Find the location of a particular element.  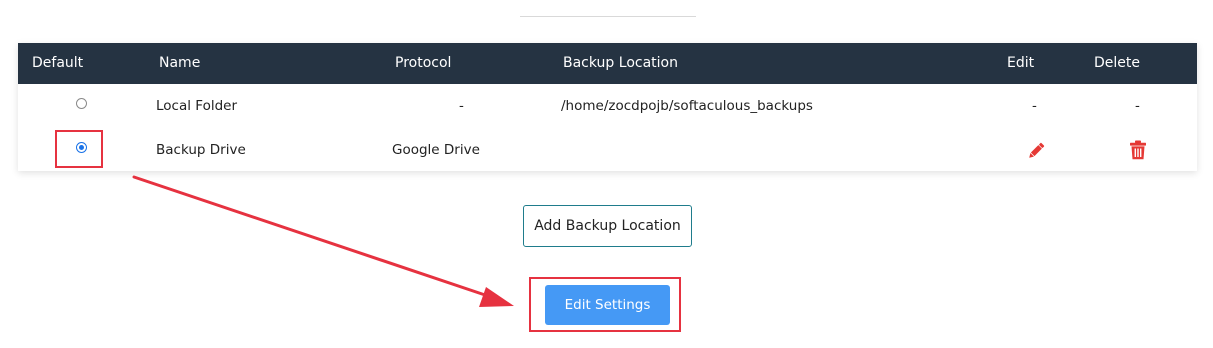

row-location: /home/zocdpojb/softaculous_backups is located at coordinates (687, 106).